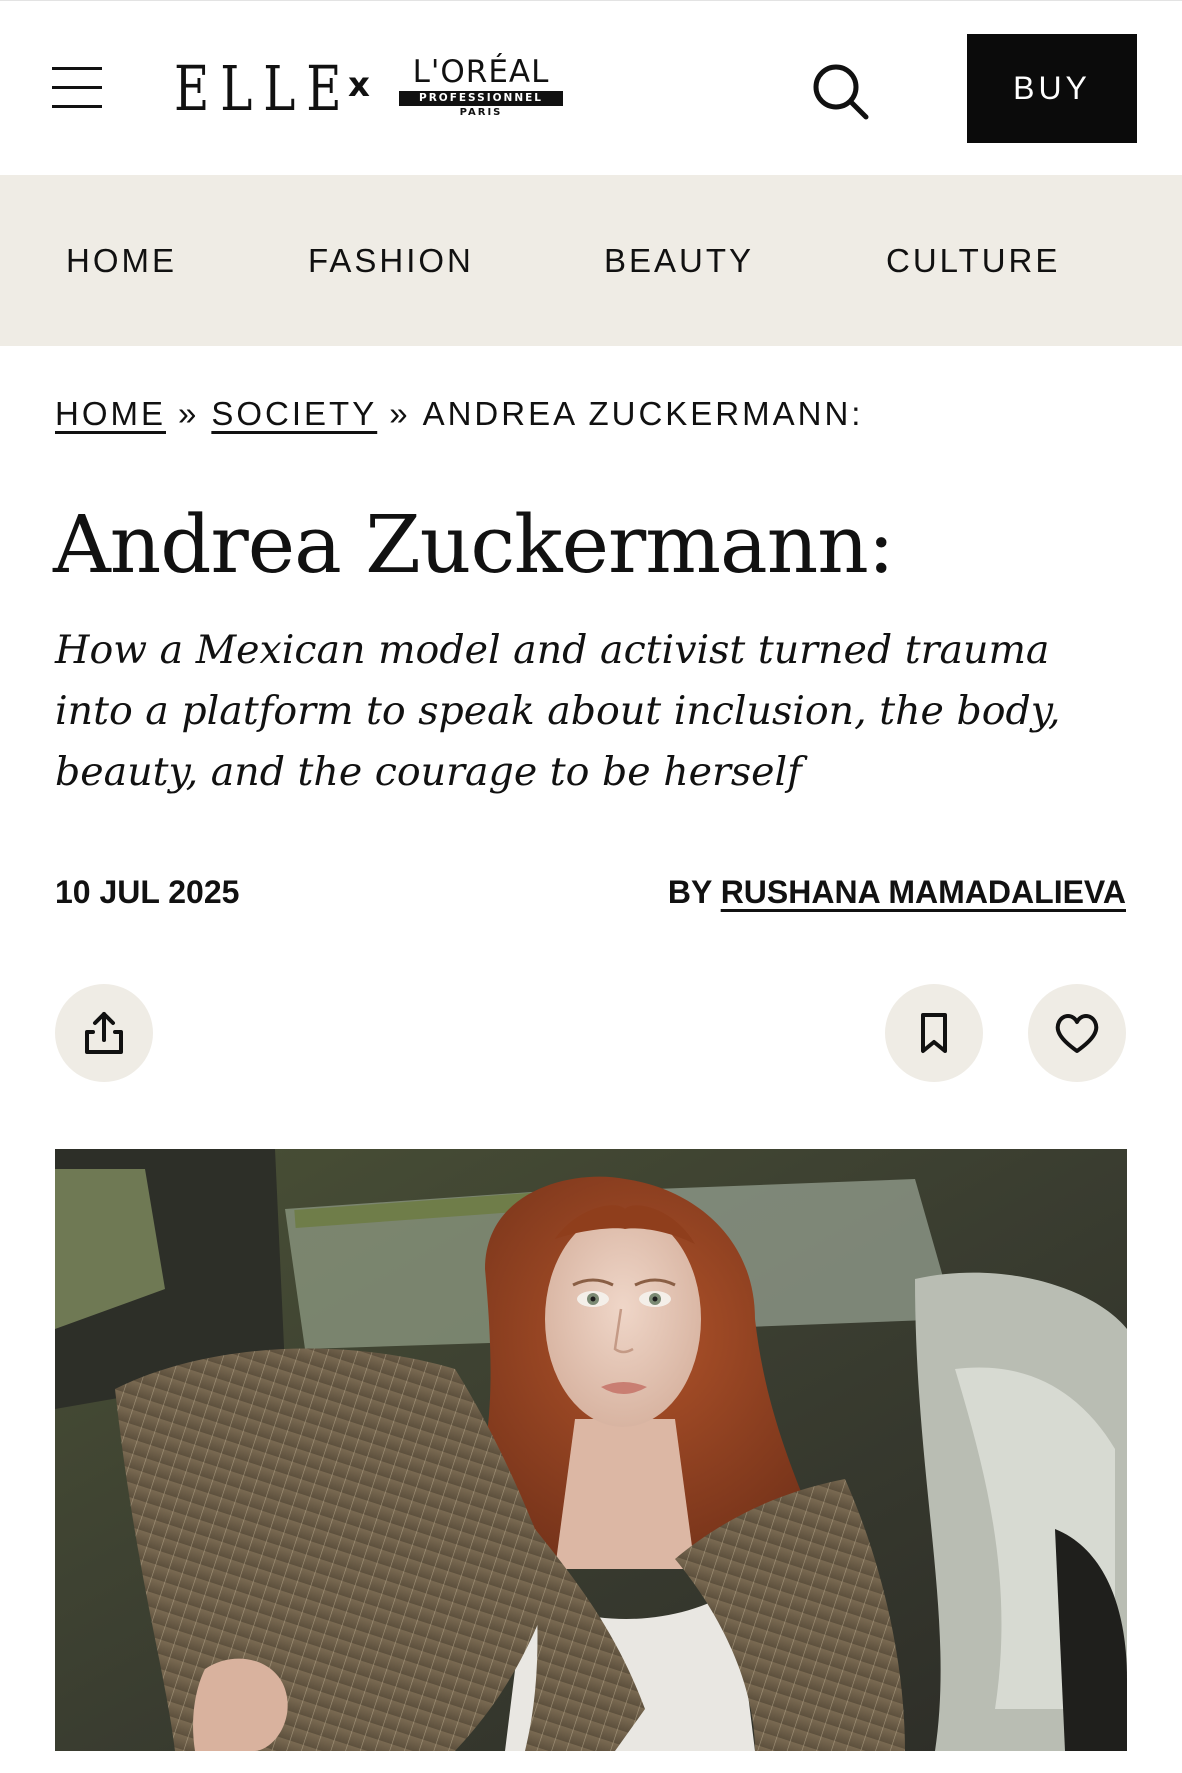  I want to click on share-icon, so click(104, 1033).